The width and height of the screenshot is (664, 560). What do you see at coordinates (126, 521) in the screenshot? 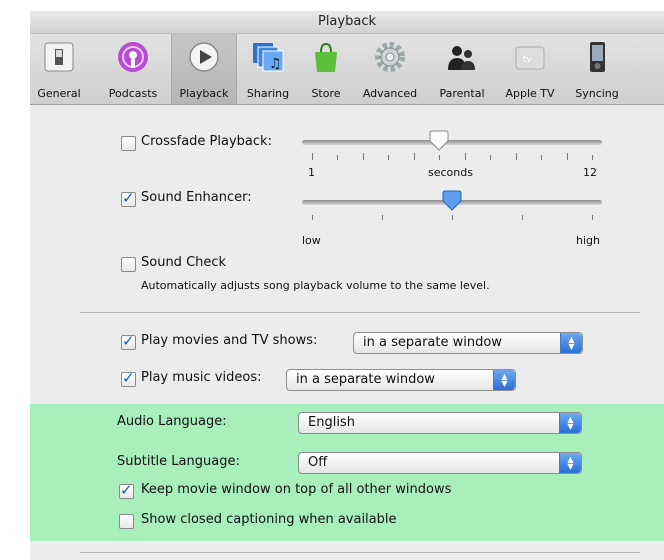
I see `closed-captioning-checkbox` at bounding box center [126, 521].